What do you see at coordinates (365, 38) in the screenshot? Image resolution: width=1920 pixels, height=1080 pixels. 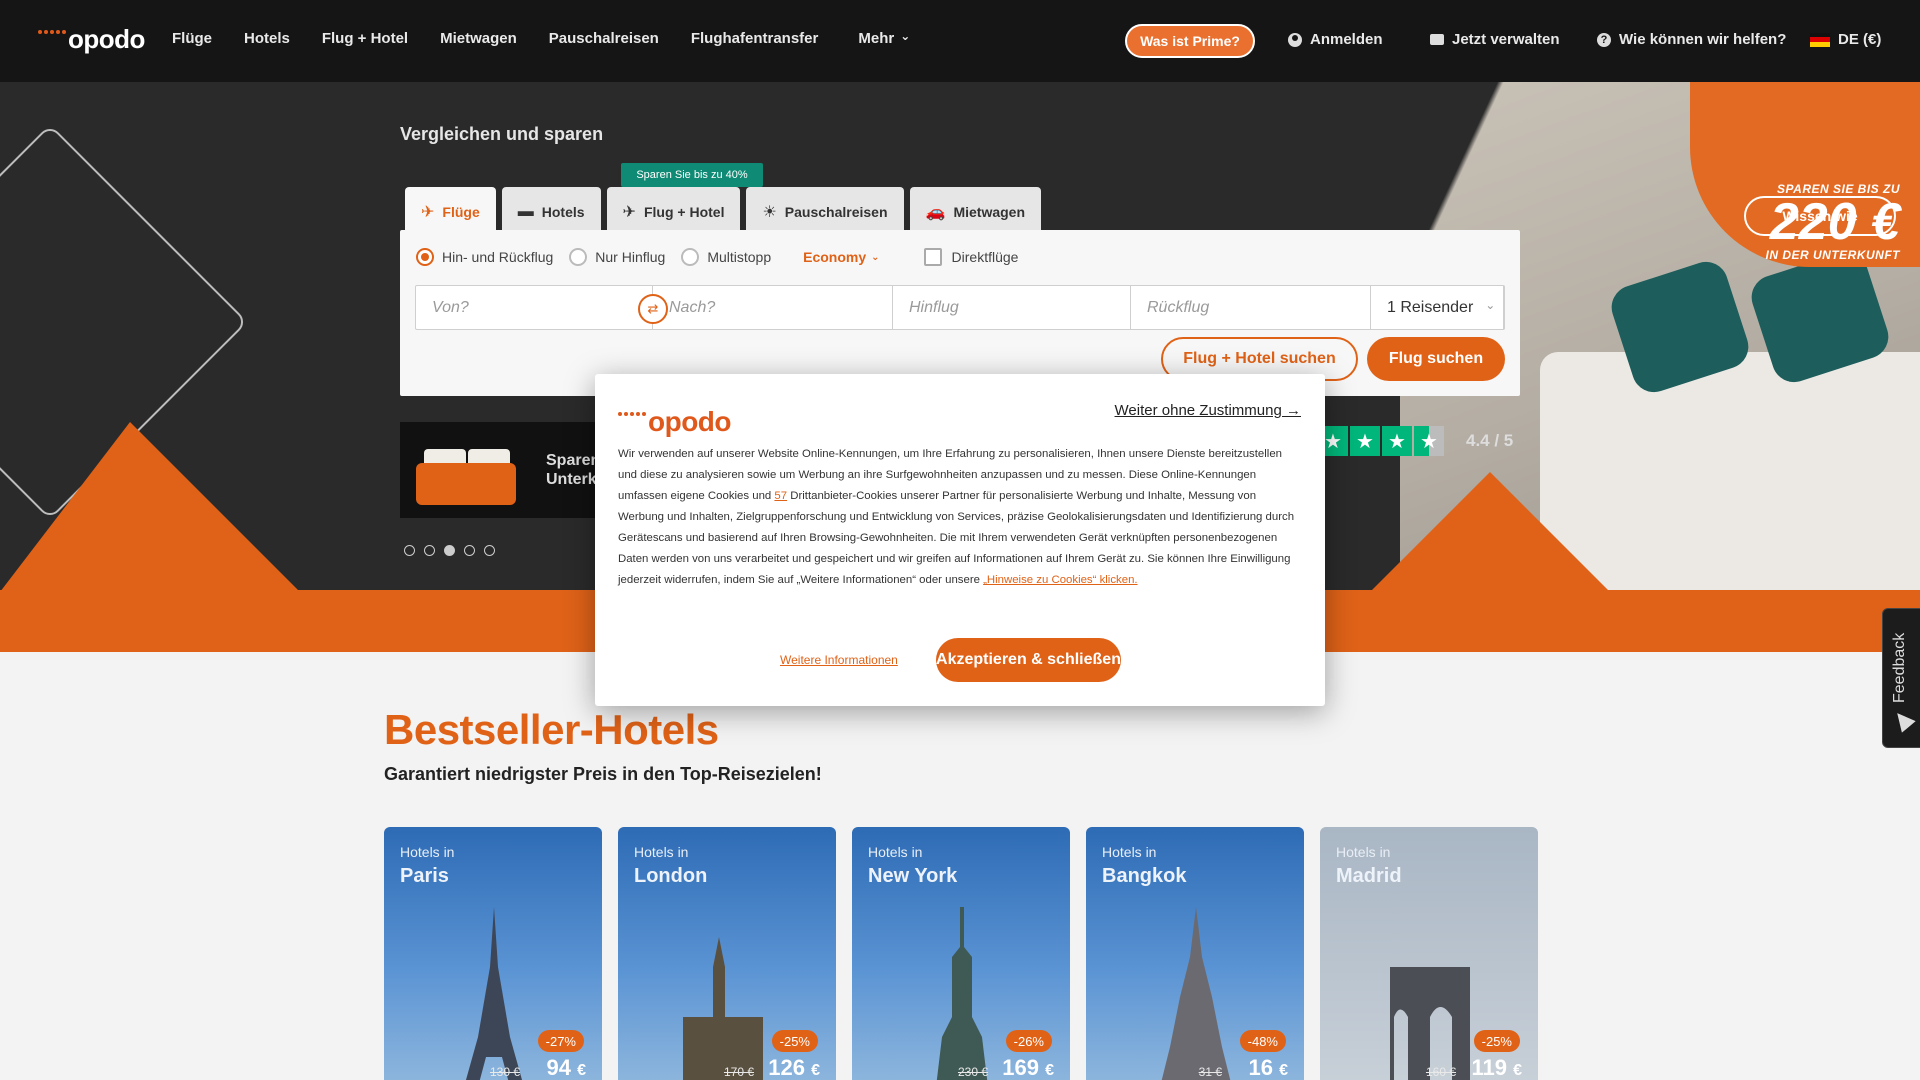 I see `nav-flug-hotel: Flug + Hotel` at bounding box center [365, 38].